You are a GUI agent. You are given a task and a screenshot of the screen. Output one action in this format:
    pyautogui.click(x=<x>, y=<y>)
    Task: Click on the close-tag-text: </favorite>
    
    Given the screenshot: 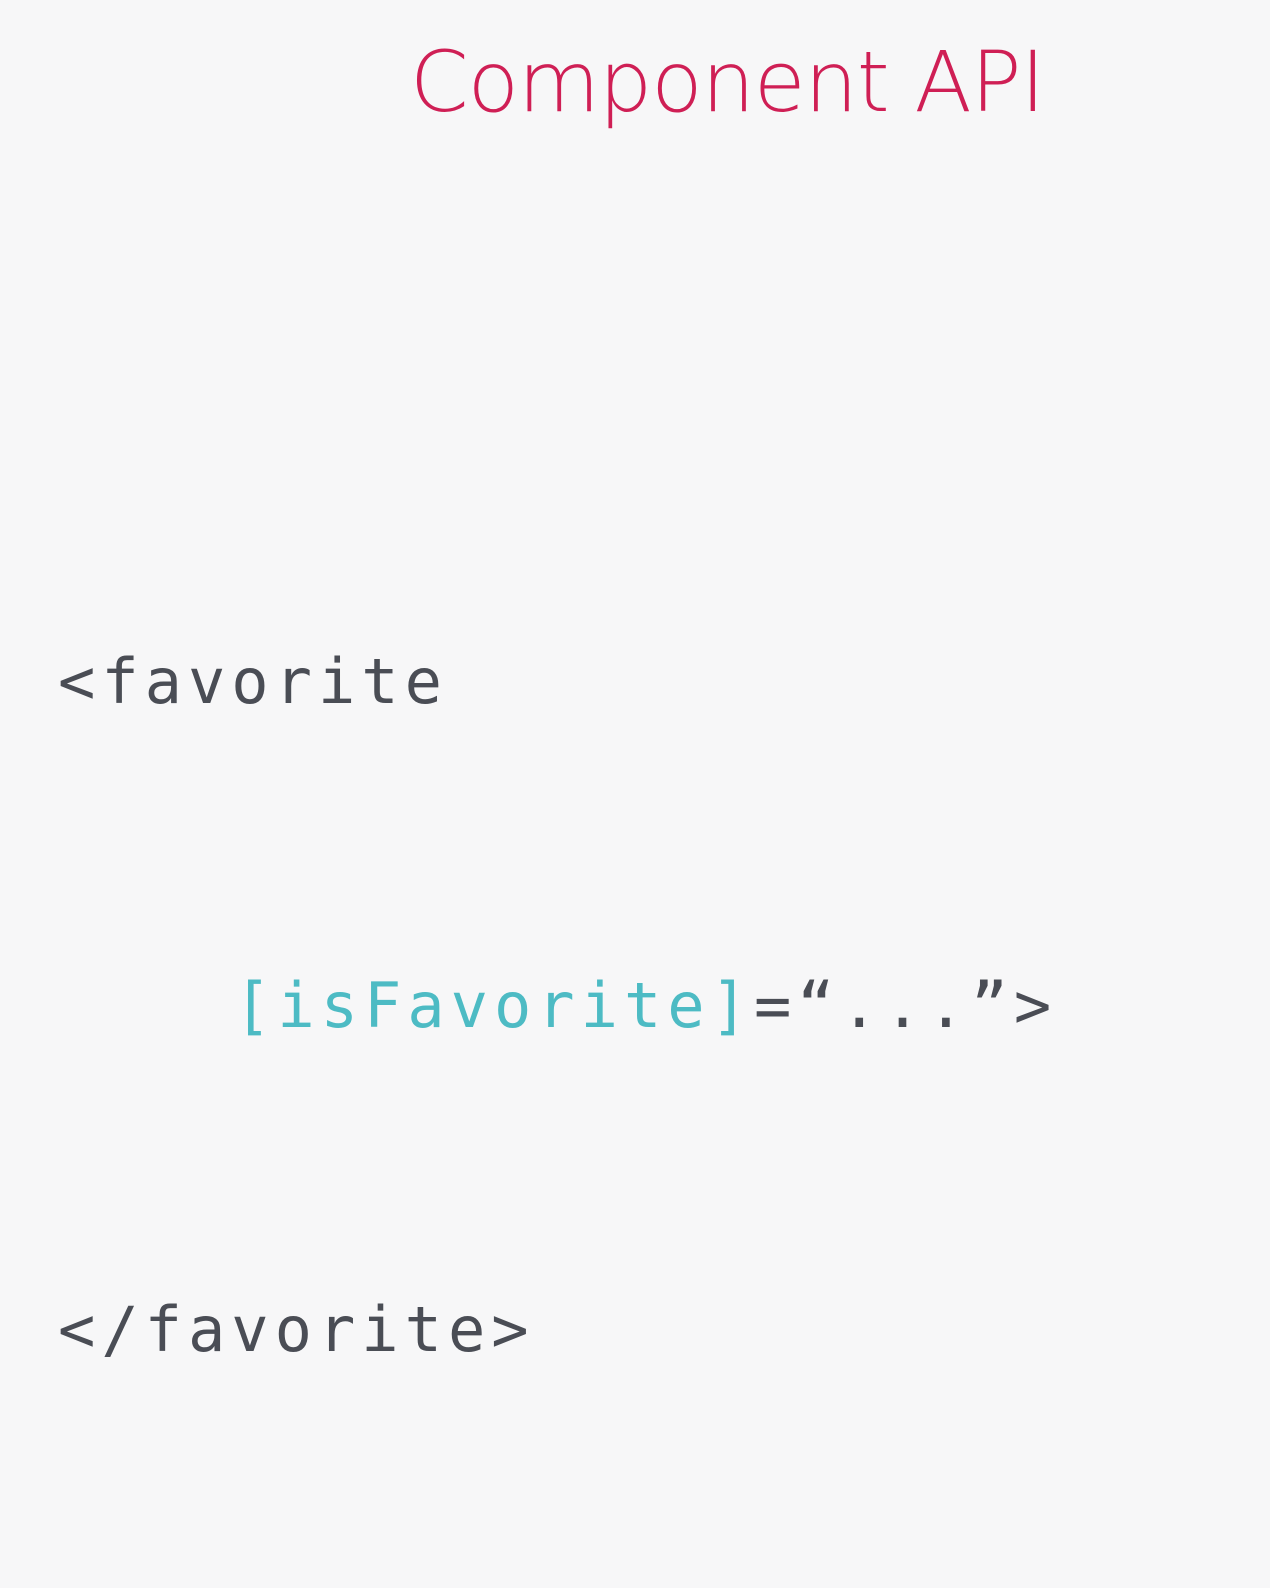 What is the action you would take?
    pyautogui.click(x=296, y=1329)
    